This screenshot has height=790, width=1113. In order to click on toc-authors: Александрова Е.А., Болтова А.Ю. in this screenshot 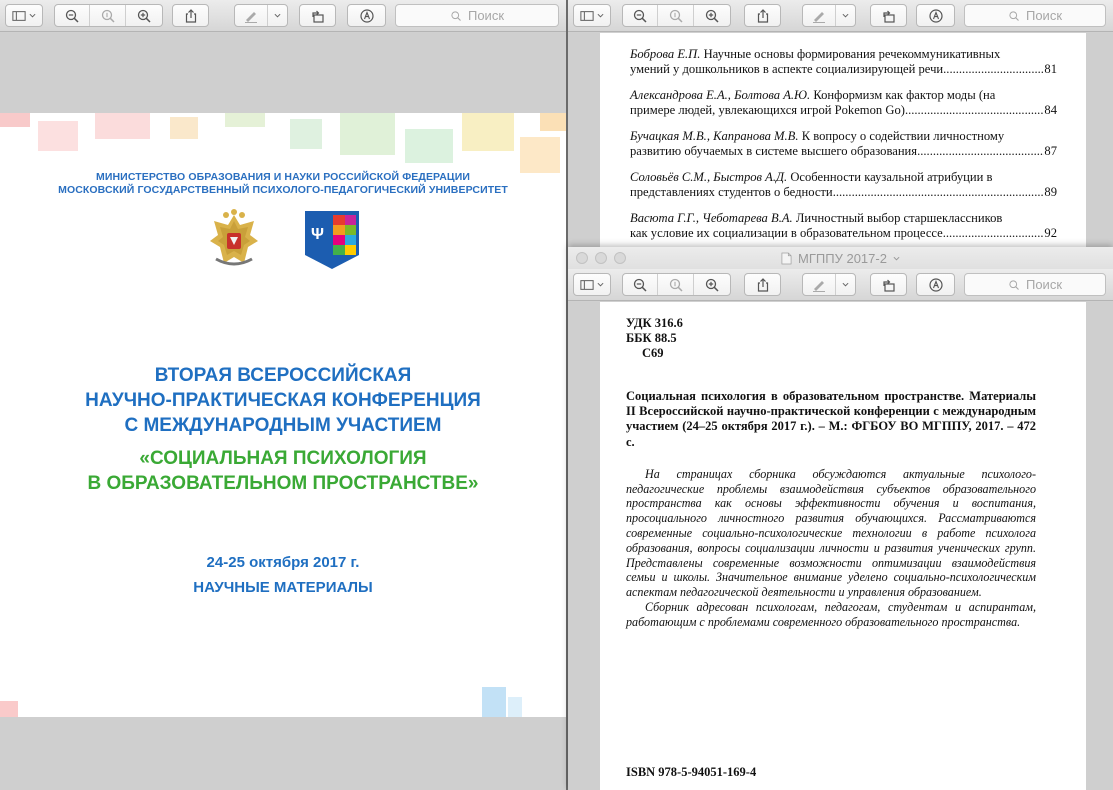, I will do `click(720, 95)`.